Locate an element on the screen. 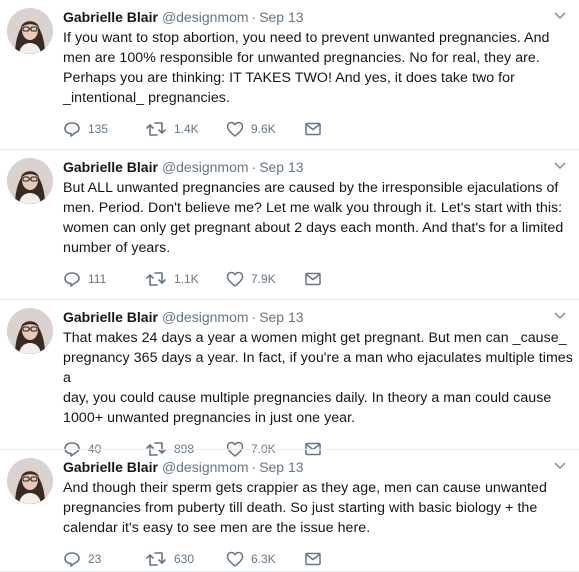 The height and width of the screenshot is (572, 579). tweet-actions: 111 1.1K 7.9K is located at coordinates (315, 279).